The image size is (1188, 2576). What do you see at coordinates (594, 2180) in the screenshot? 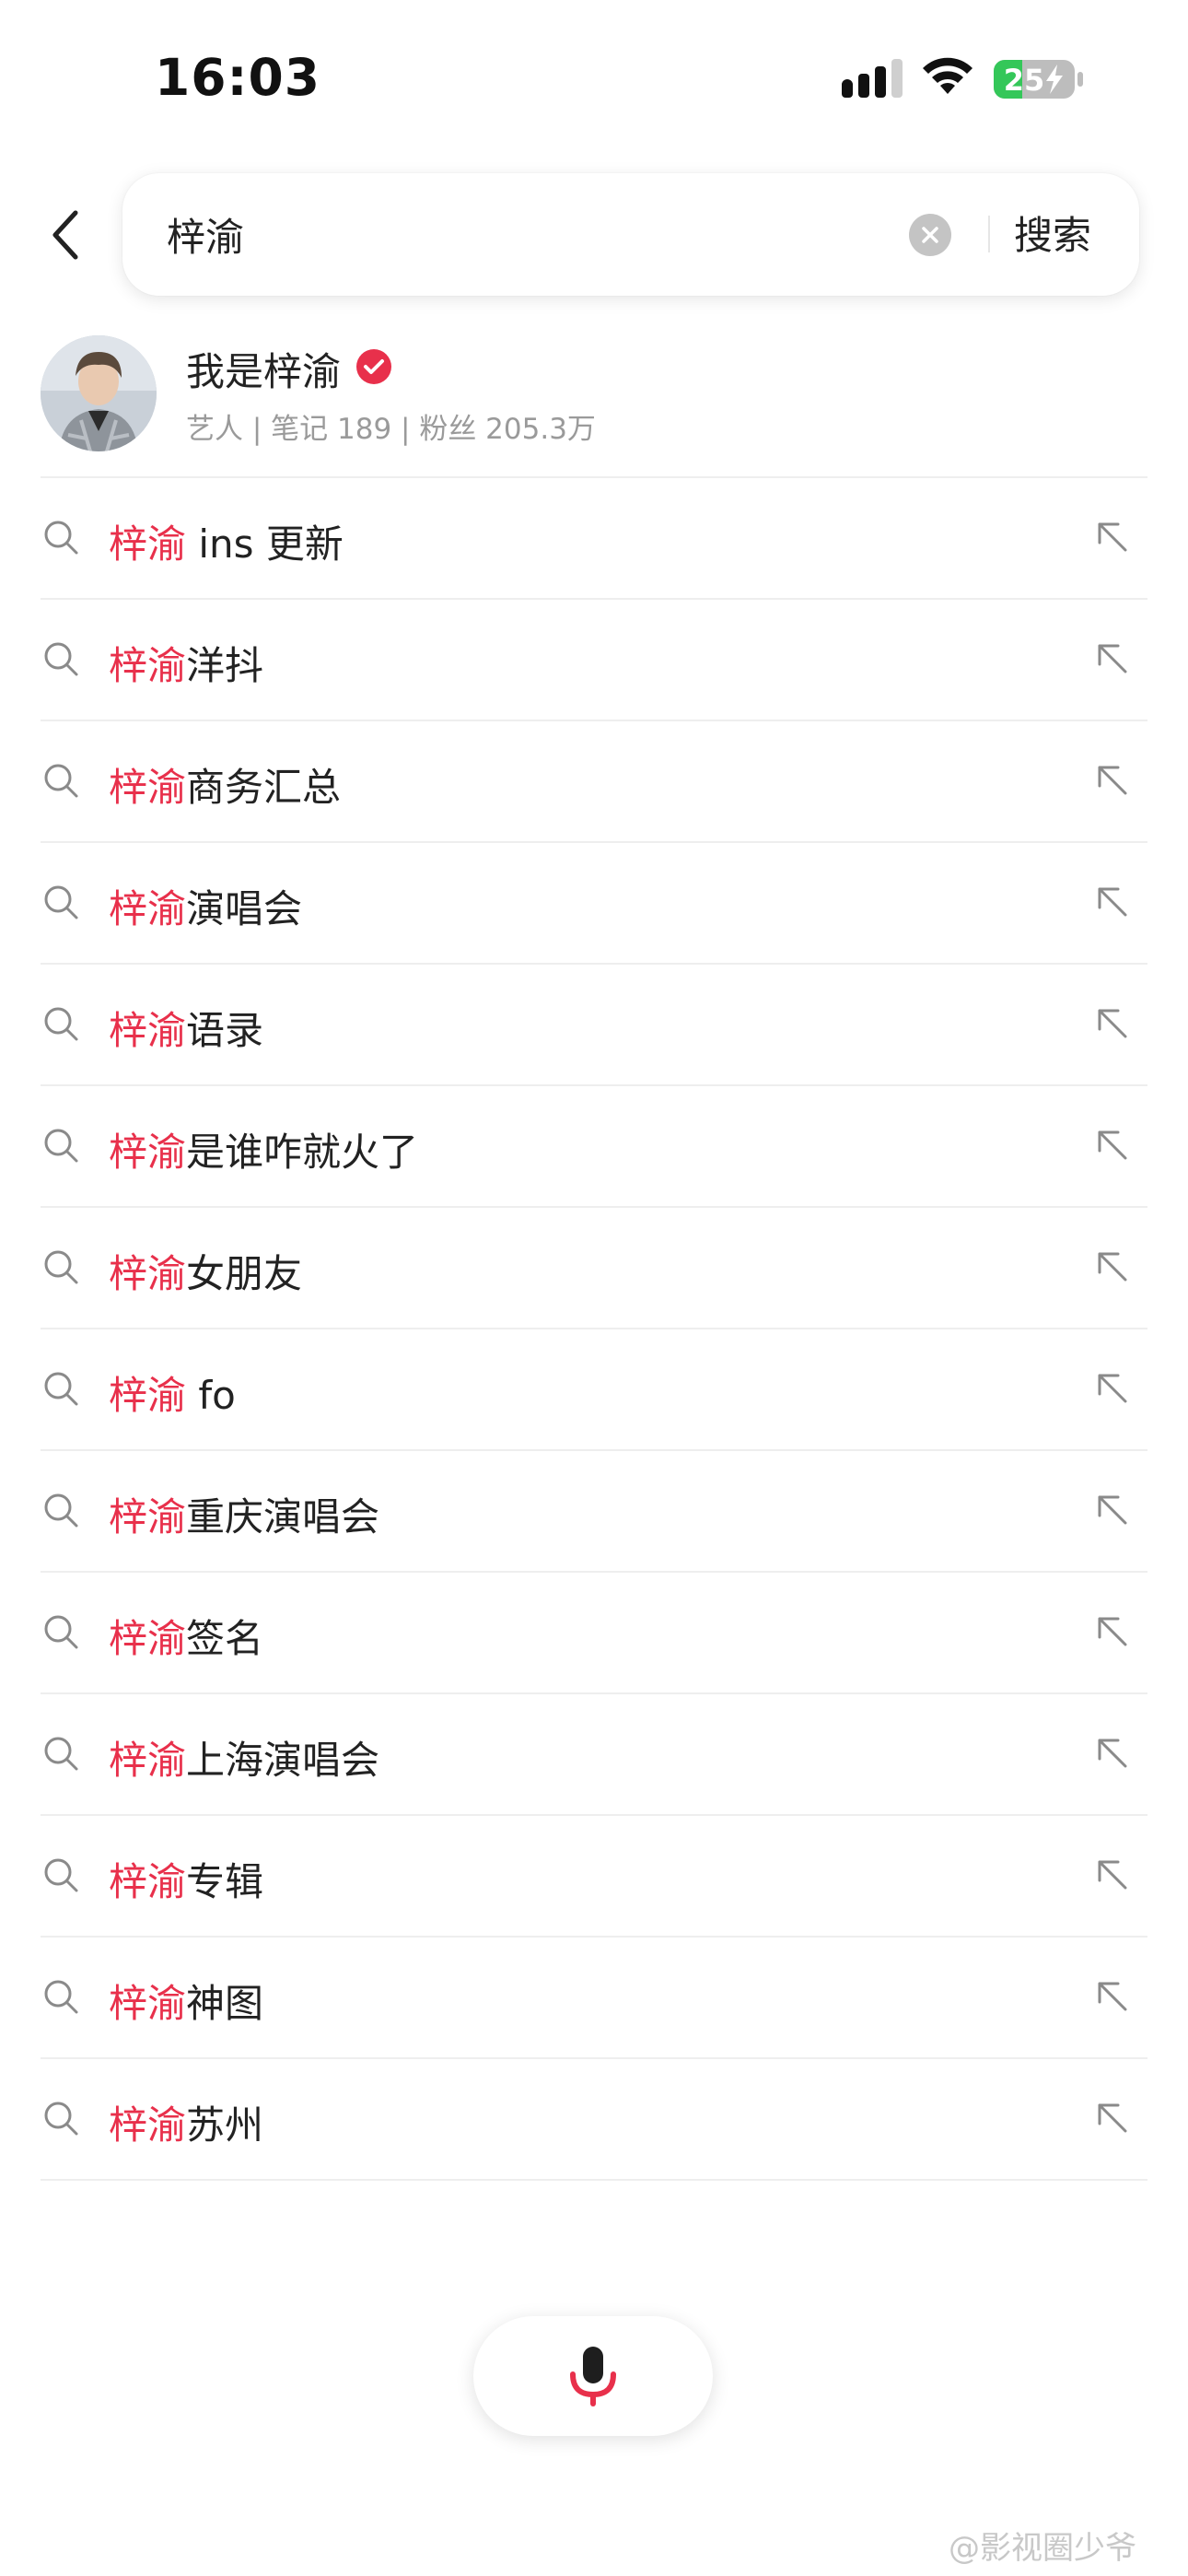
I see `divider` at bounding box center [594, 2180].